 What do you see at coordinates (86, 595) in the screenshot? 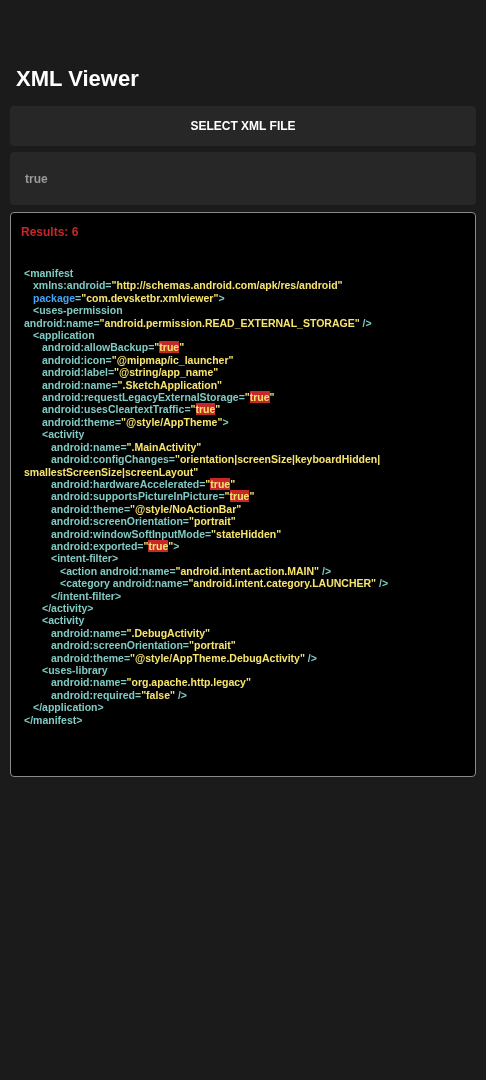
I see `code-line: </intent-filter>` at bounding box center [86, 595].